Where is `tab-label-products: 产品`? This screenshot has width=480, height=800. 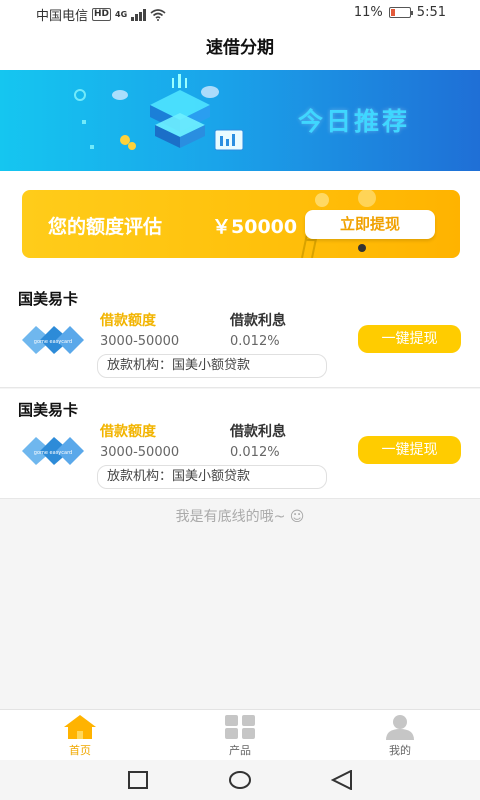 tab-label-products: 产品 is located at coordinates (240, 750).